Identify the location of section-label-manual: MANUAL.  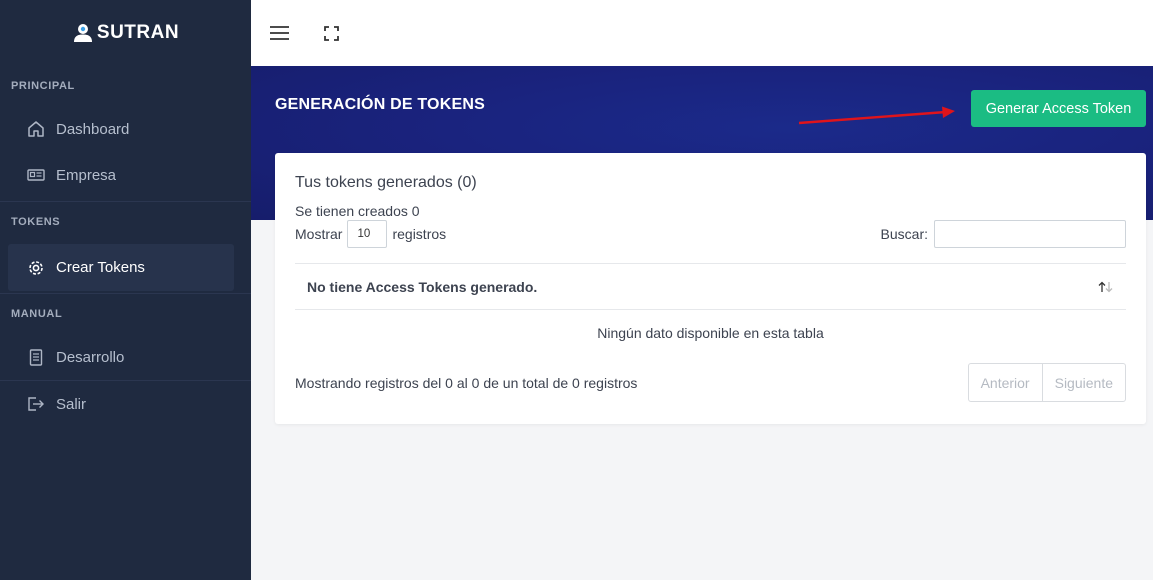
(37, 314).